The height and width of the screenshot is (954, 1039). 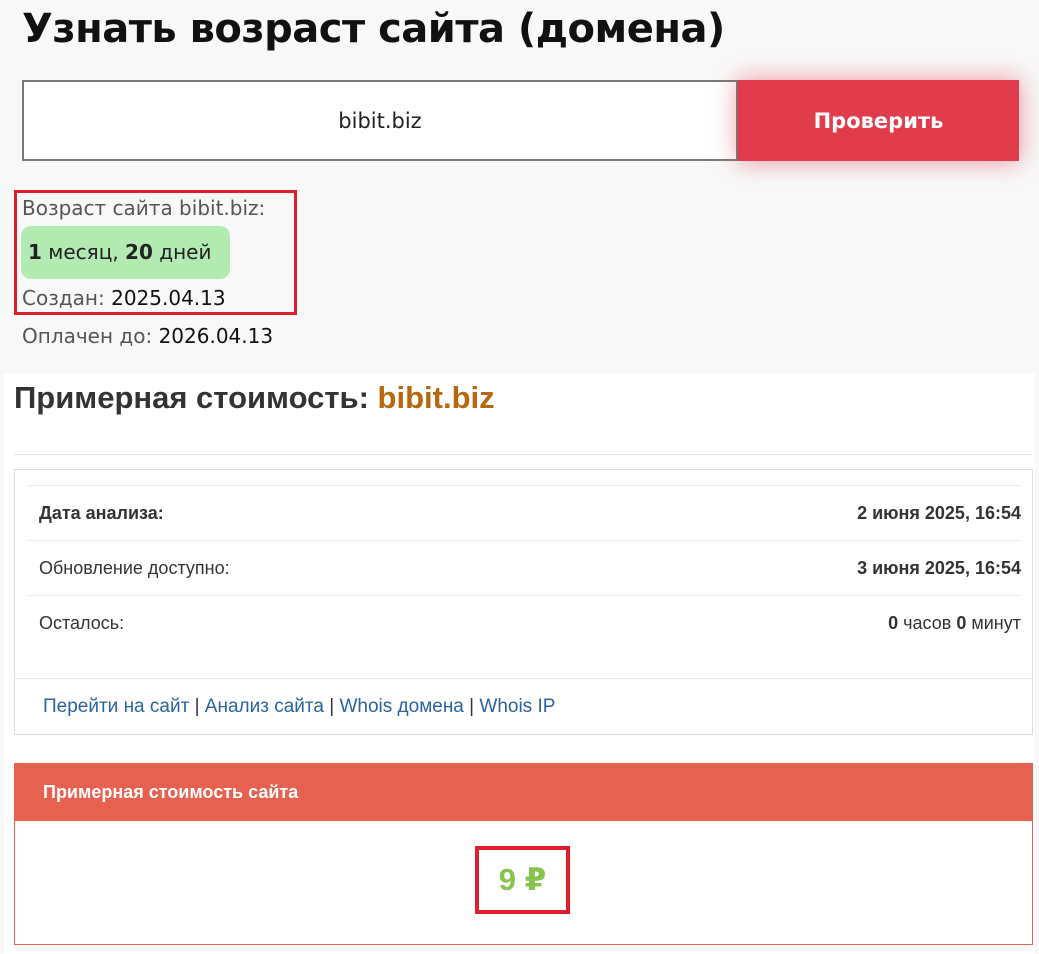 I want to click on update-available-text: 3 июня 2025, 16:54, so click(x=939, y=568).